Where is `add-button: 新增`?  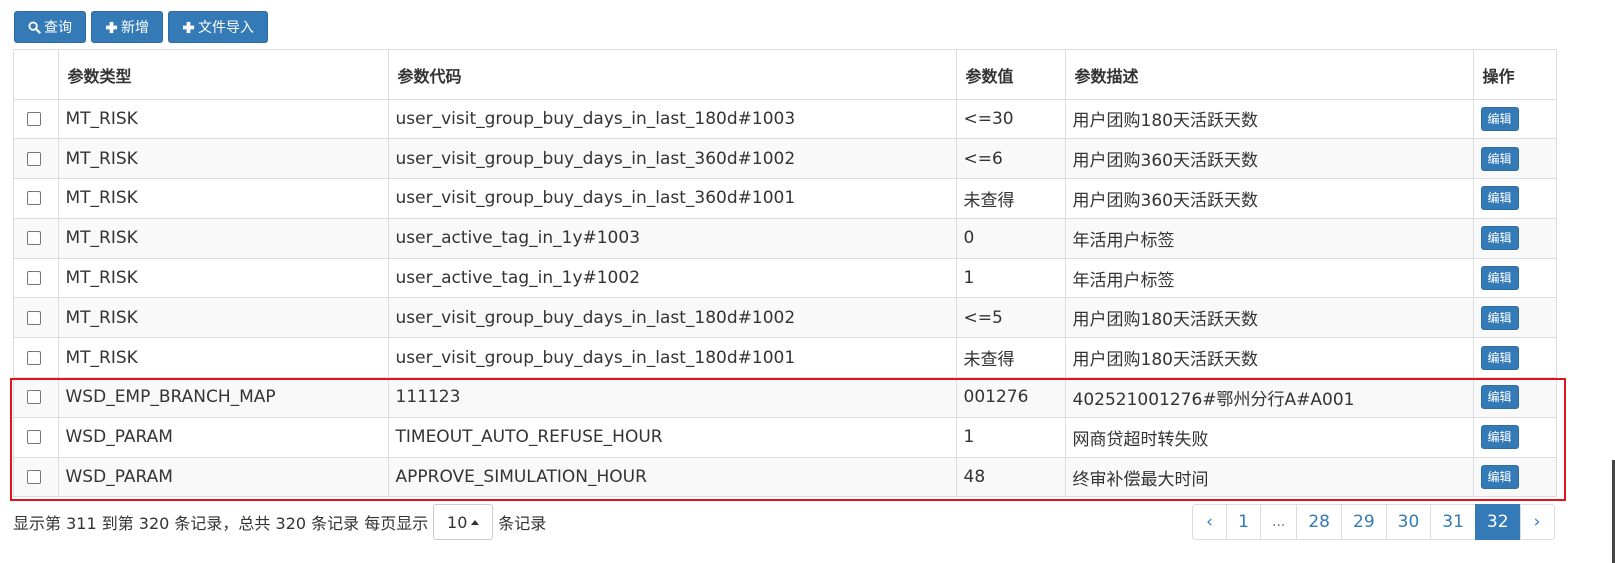
add-button: 新增 is located at coordinates (127, 27).